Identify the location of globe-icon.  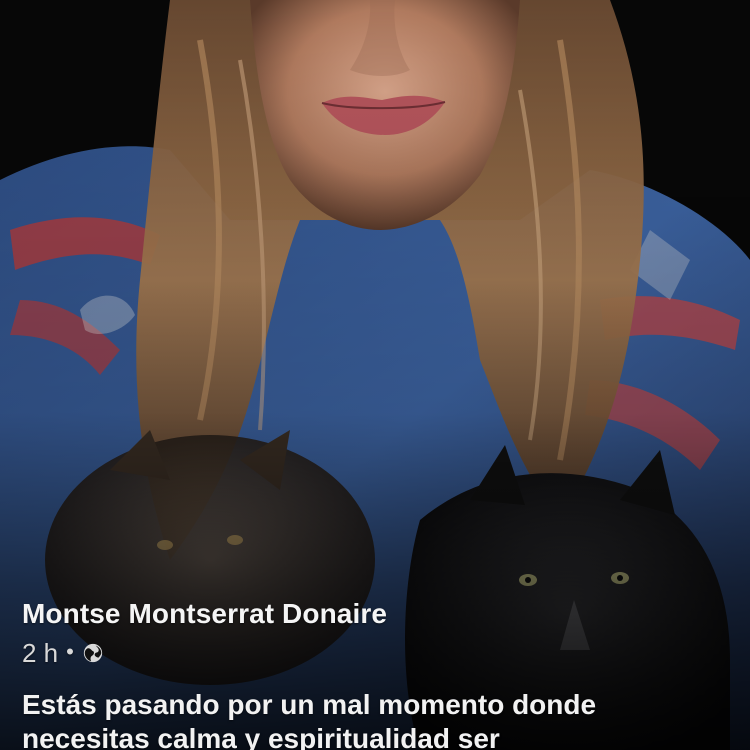
(93, 653).